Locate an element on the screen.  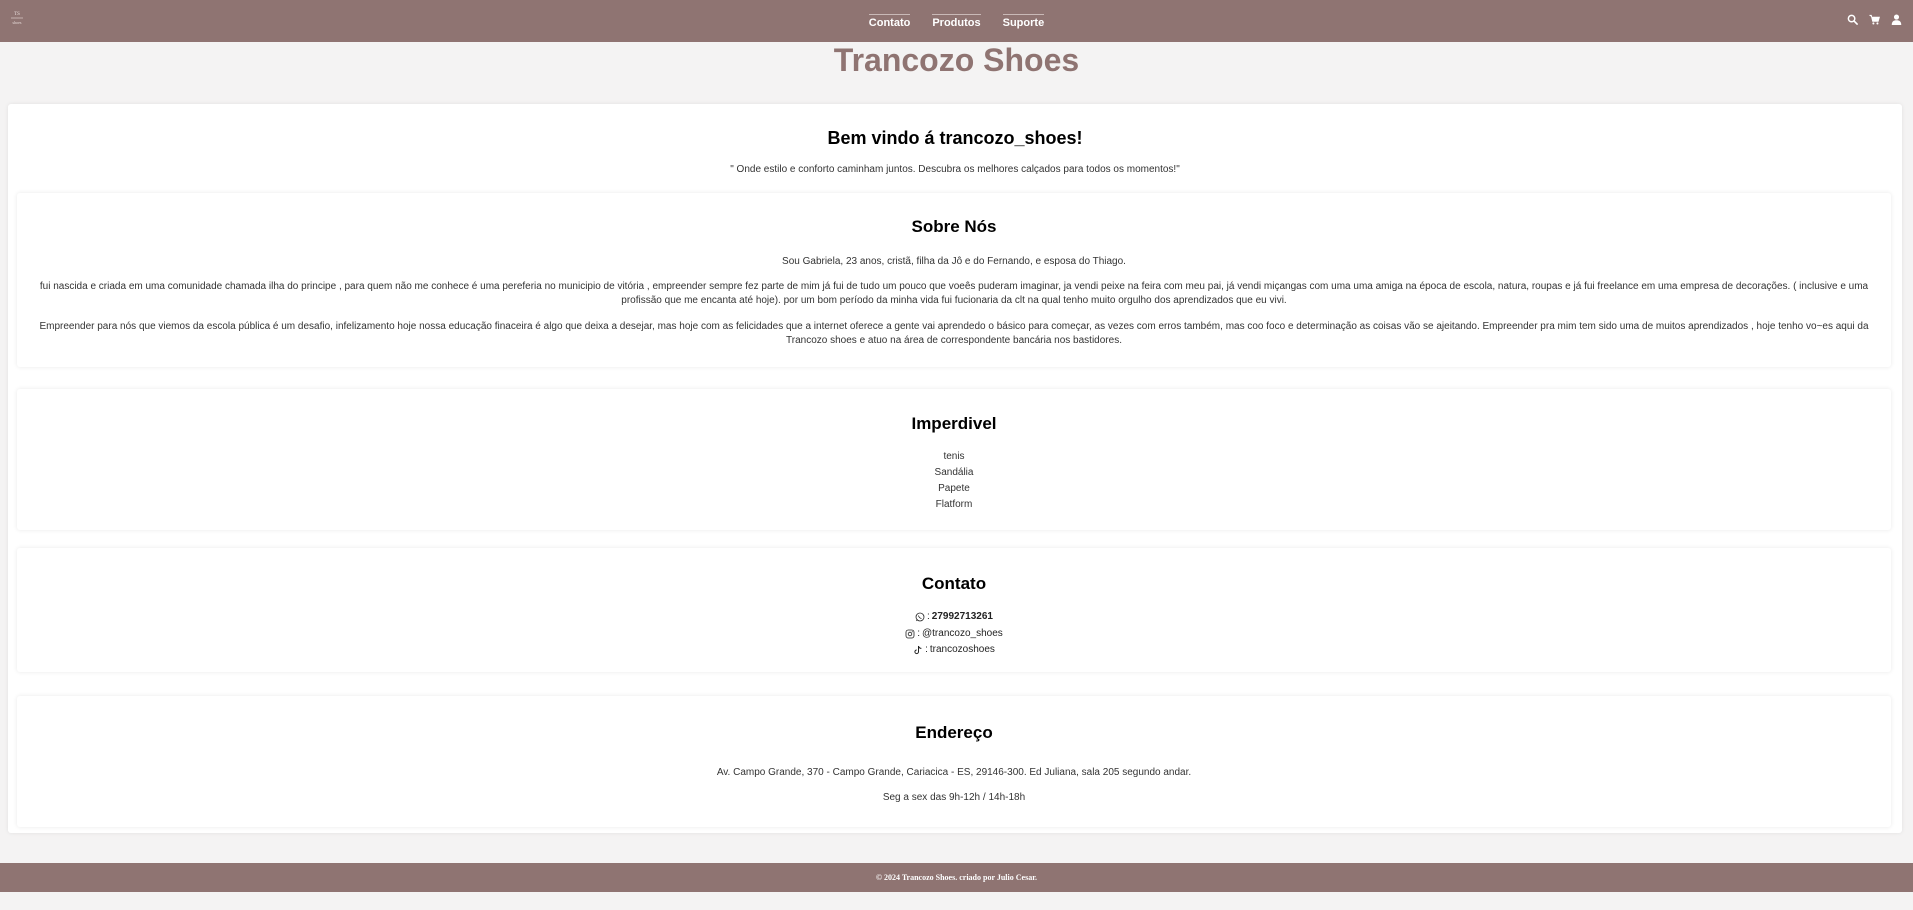
contact-instagram: : @trancozo_shoes is located at coordinates (954, 634).